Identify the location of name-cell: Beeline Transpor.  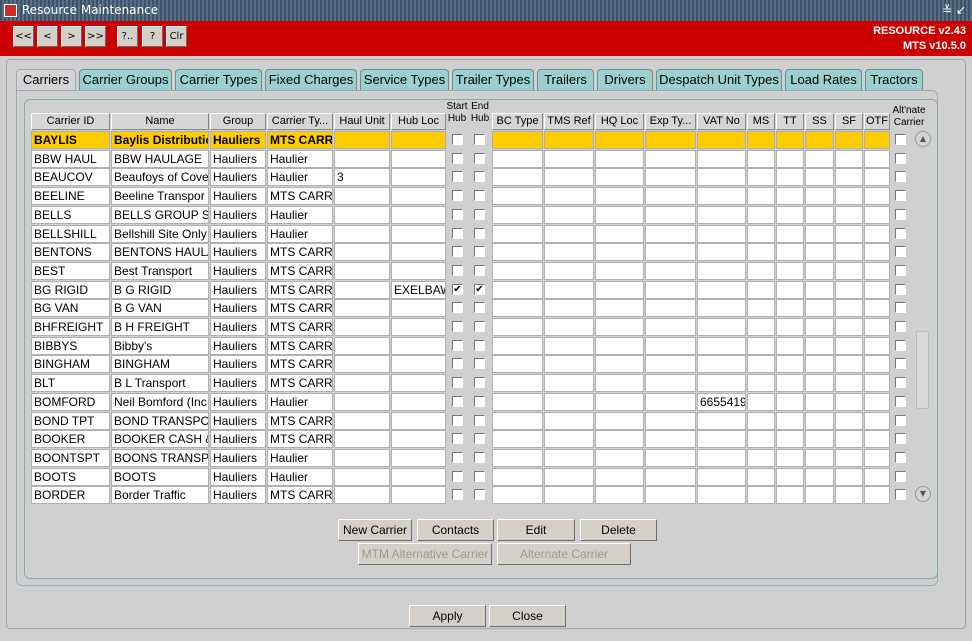
(160, 196).